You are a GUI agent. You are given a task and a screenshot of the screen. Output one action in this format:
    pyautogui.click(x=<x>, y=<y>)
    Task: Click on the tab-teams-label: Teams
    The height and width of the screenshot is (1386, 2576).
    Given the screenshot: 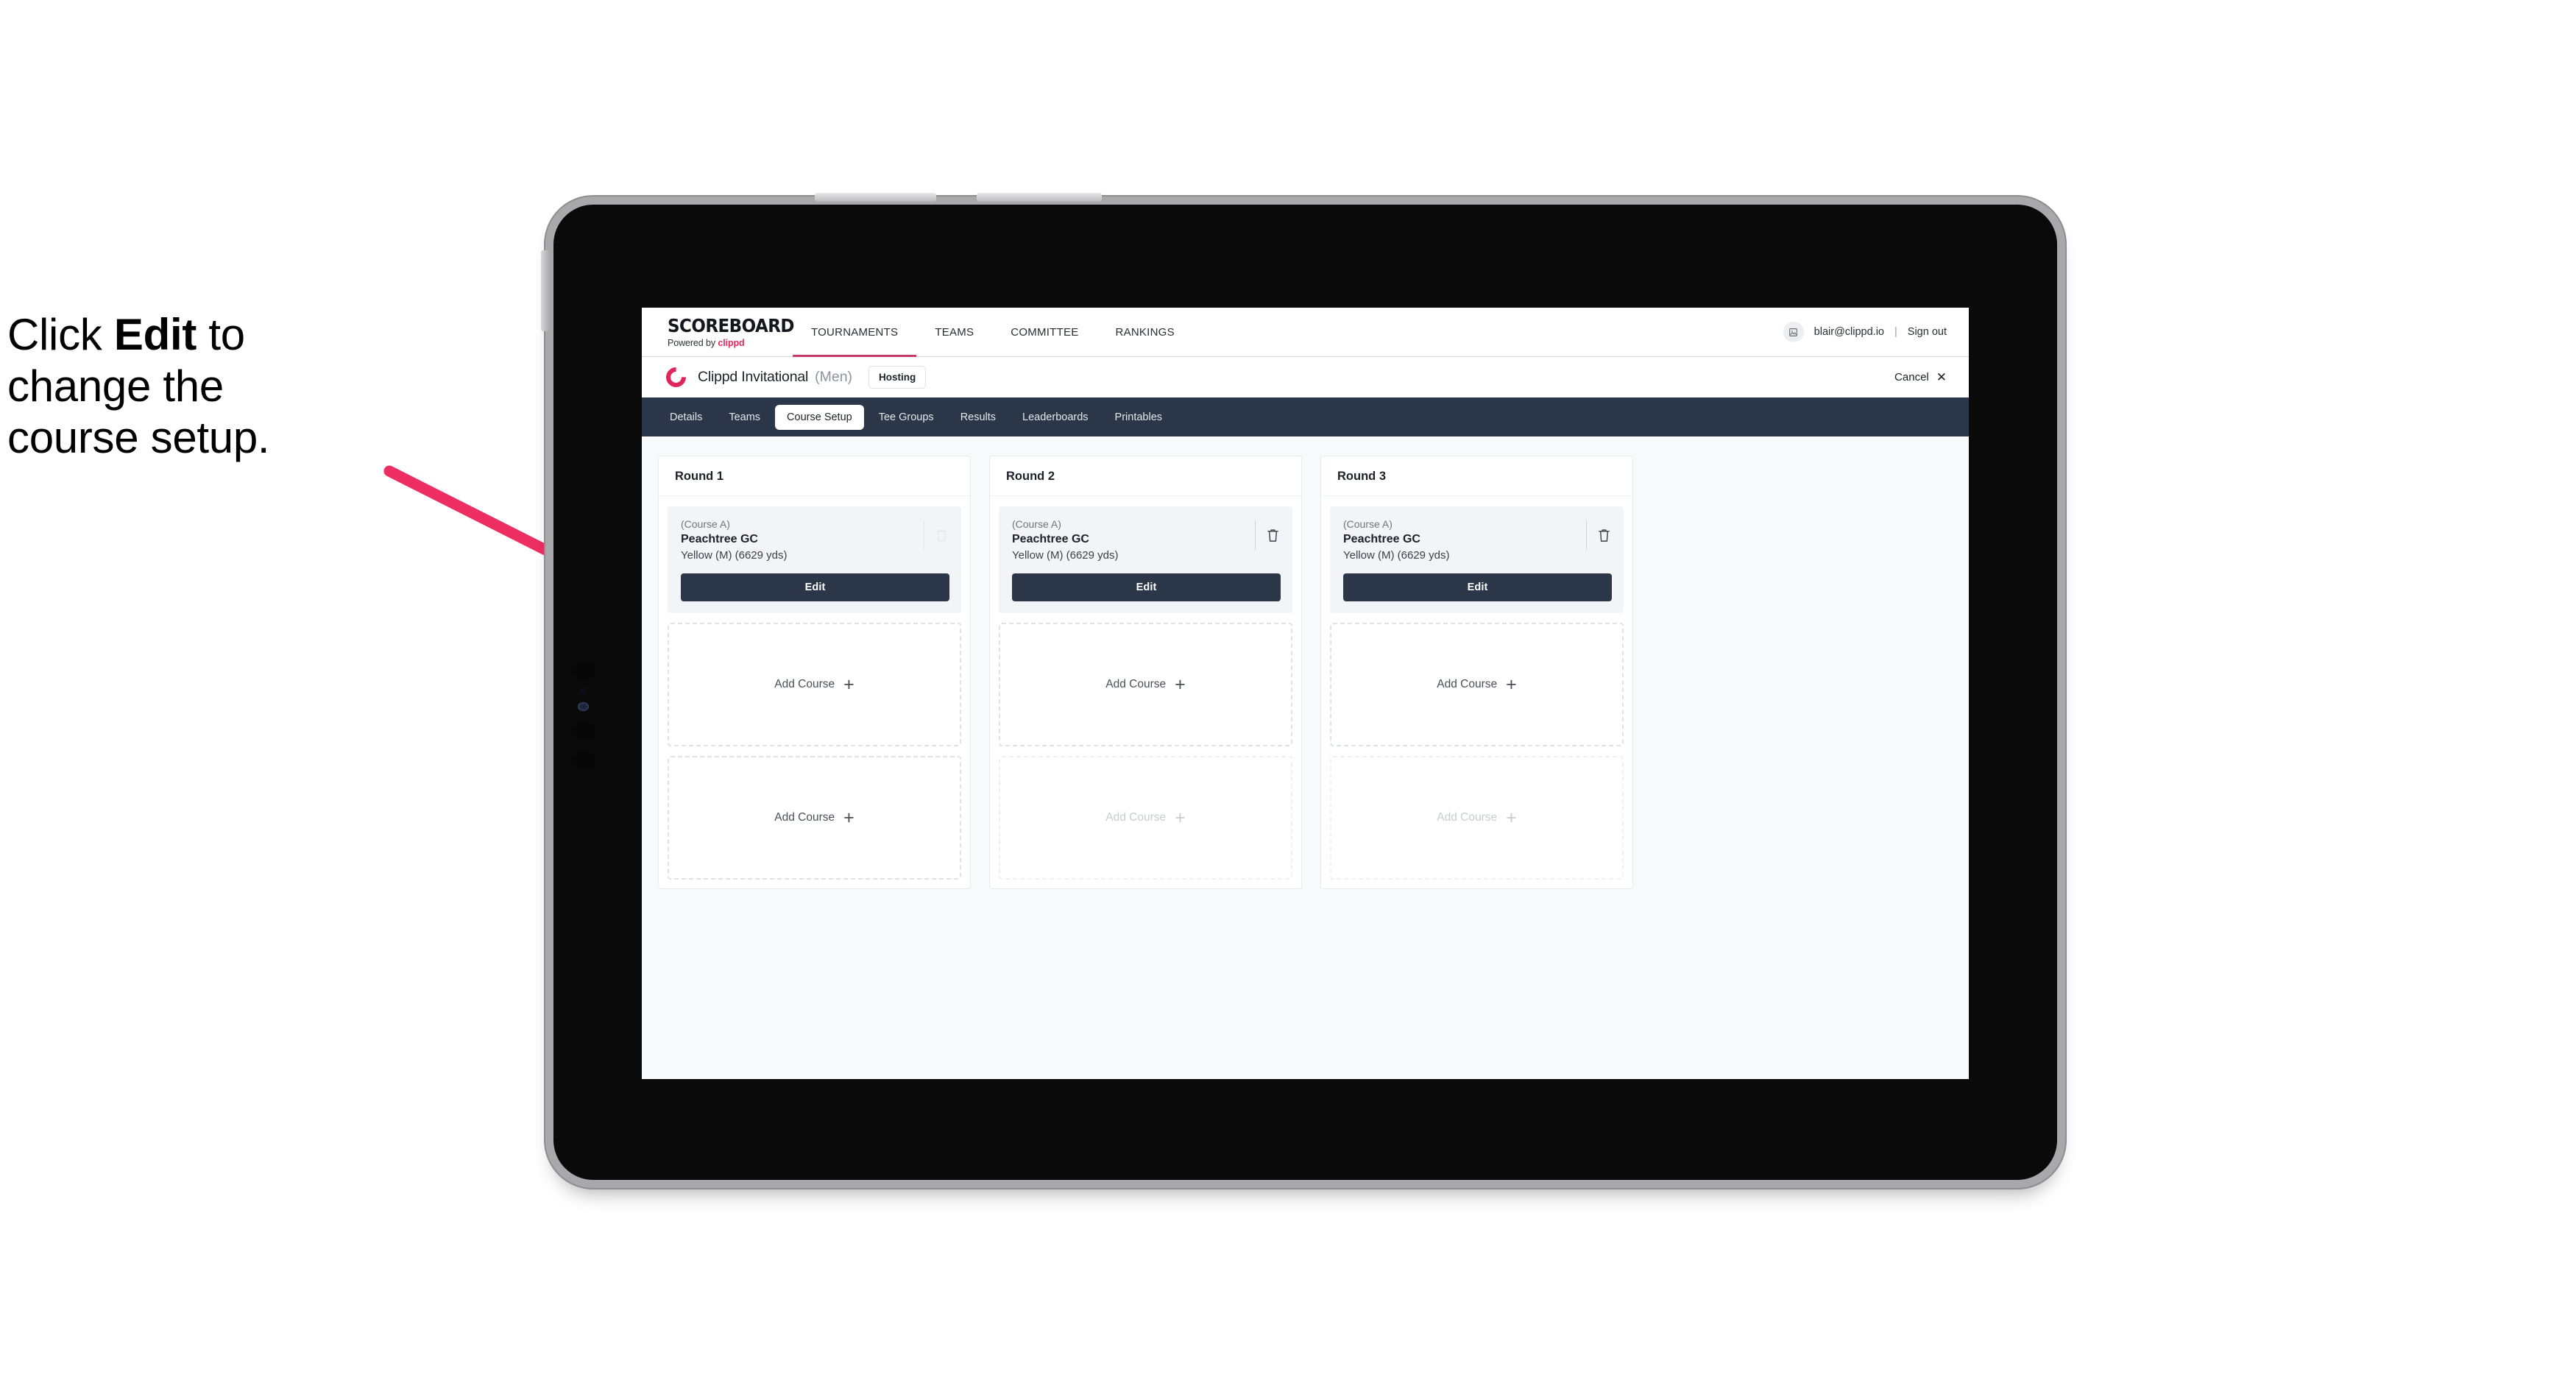 What is the action you would take?
    pyautogui.click(x=745, y=417)
    